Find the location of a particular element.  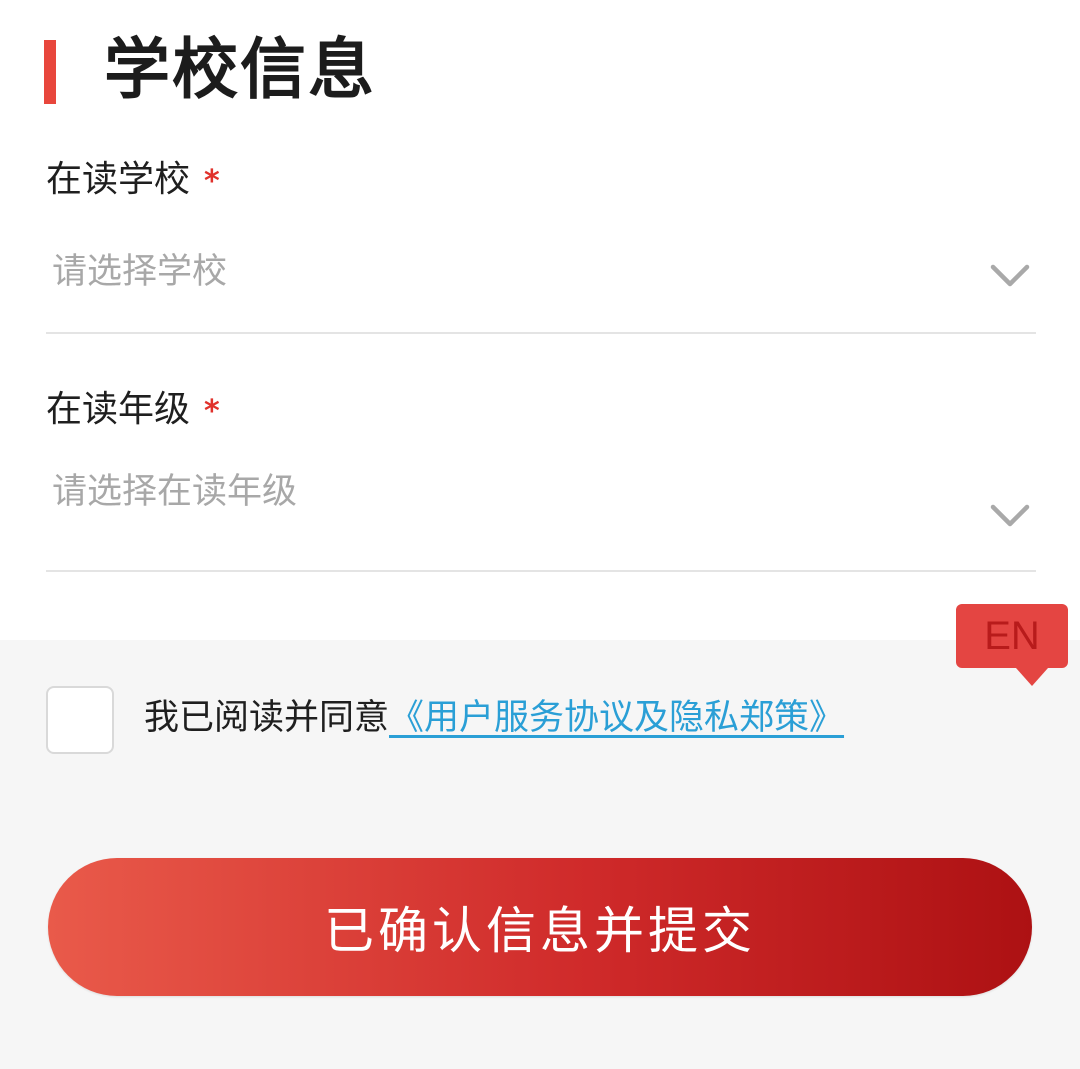

school-field-label-text: 在读学校 is located at coordinates (118, 179).